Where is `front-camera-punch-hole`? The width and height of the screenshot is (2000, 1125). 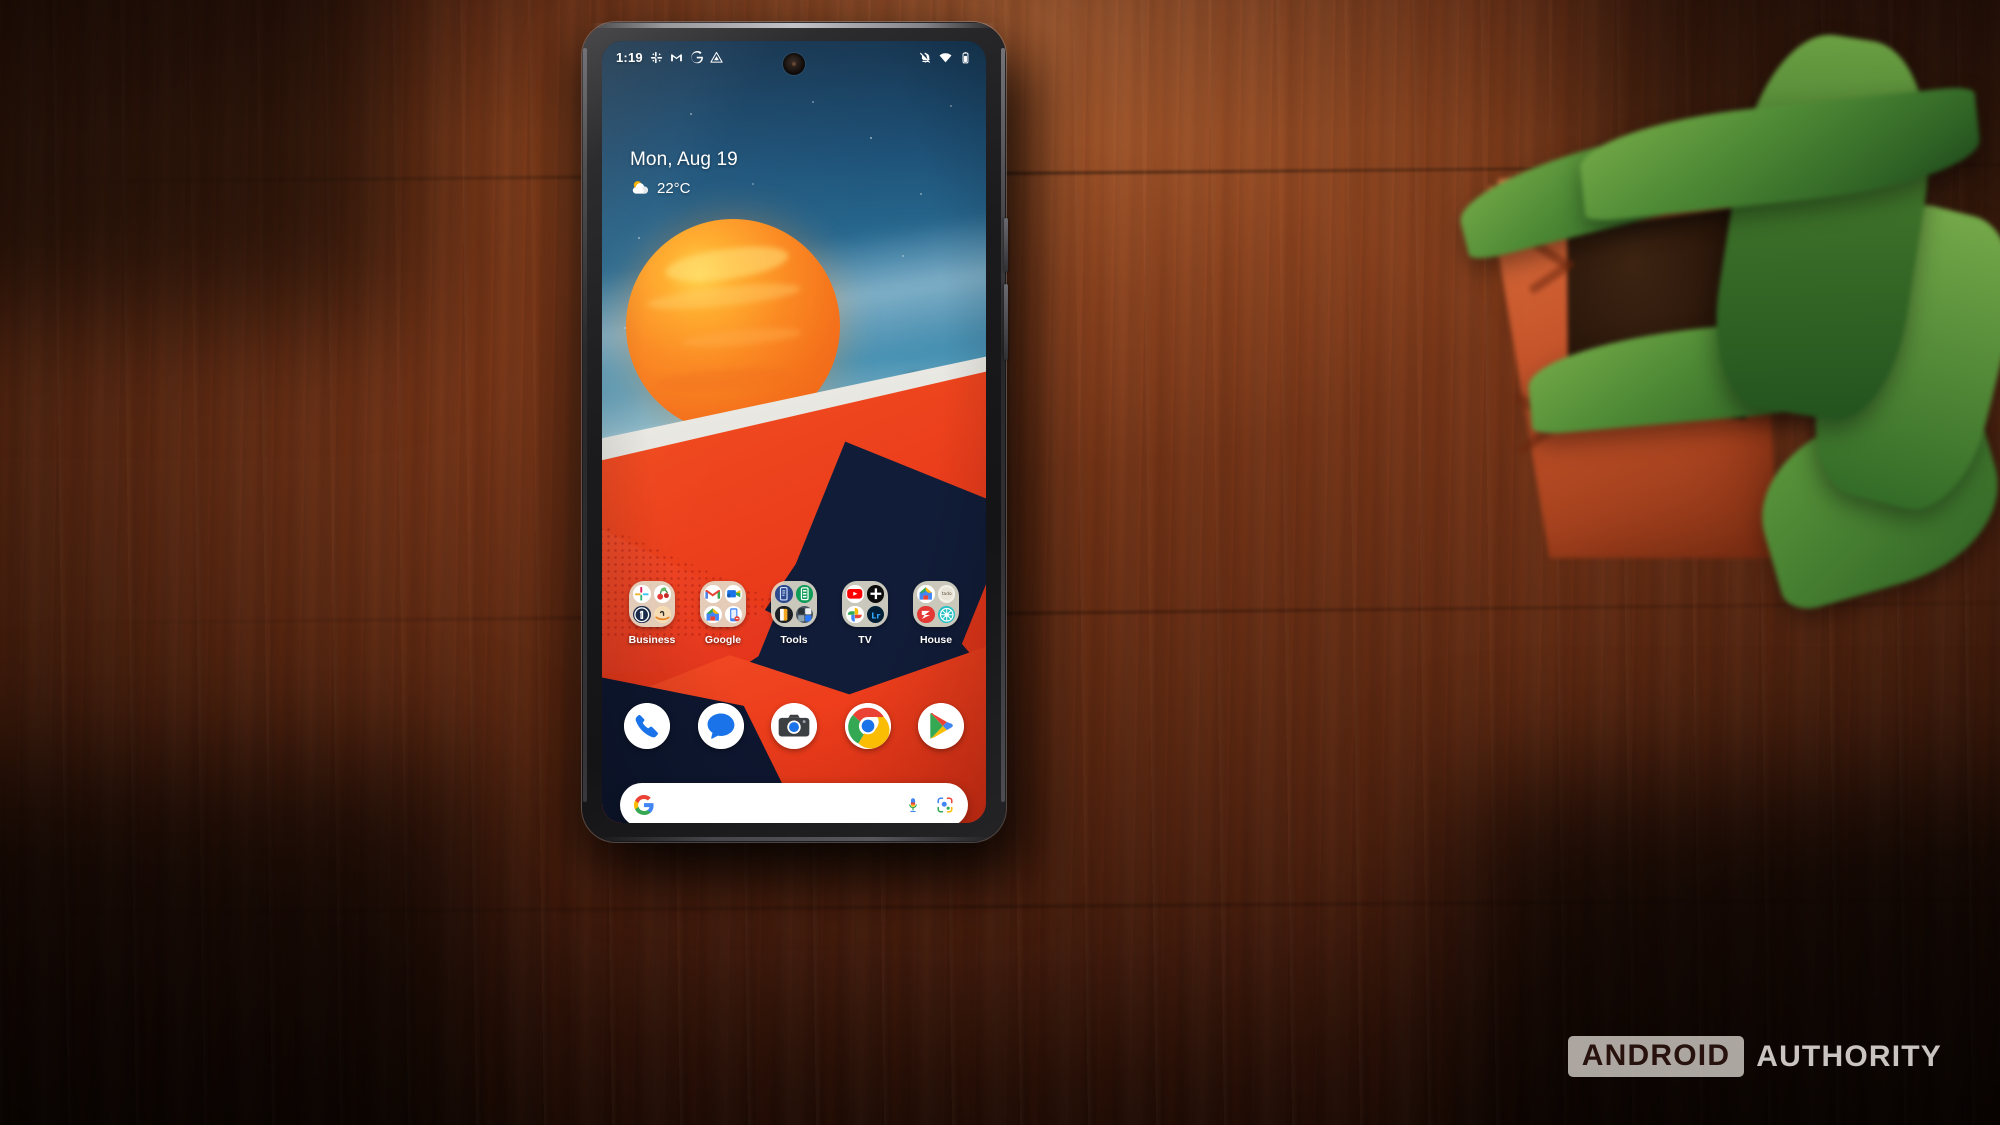 front-camera-punch-hole is located at coordinates (794, 64).